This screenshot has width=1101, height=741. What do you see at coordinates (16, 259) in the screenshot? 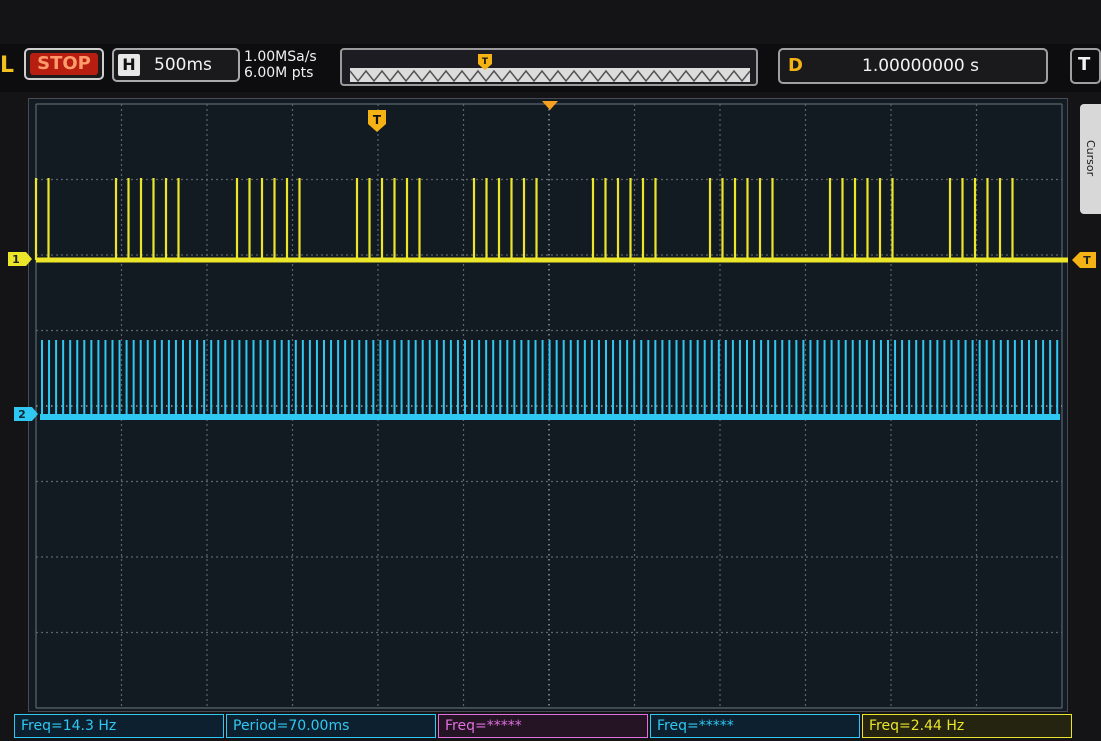
I see `channel-1-marker-label: 1` at bounding box center [16, 259].